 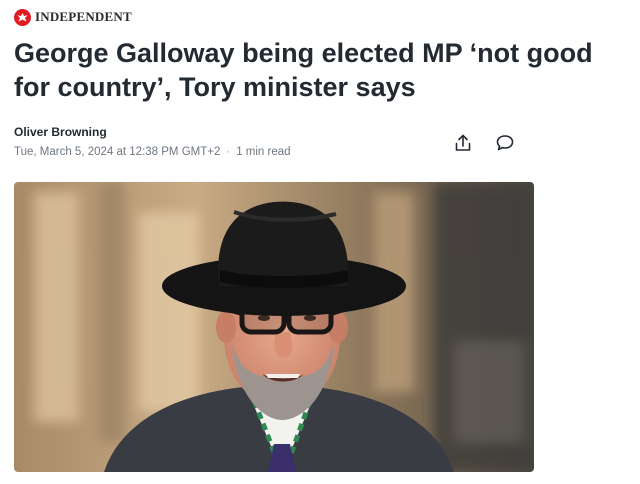 I want to click on author-name: Oliver Browning, so click(x=60, y=132).